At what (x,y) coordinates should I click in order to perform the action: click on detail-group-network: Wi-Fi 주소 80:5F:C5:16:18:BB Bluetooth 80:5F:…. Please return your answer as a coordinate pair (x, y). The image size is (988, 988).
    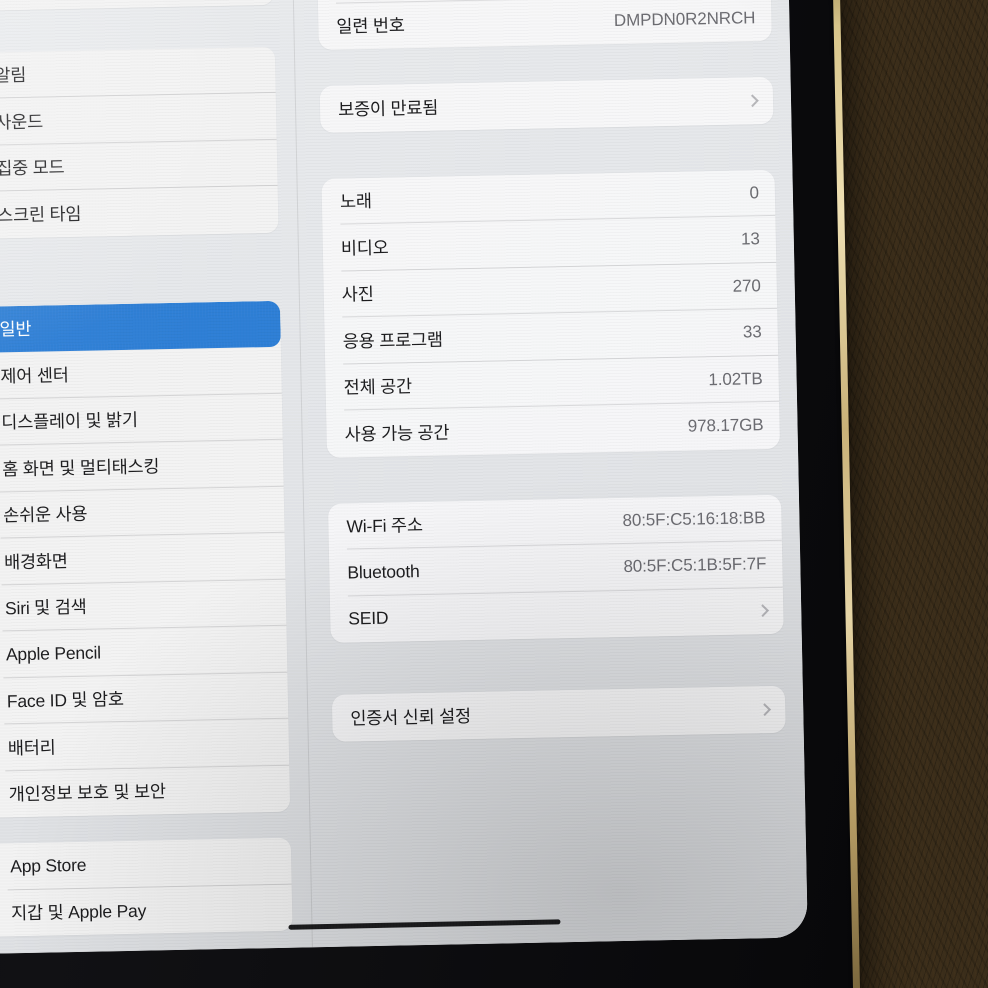
    Looking at the image, I should click on (556, 568).